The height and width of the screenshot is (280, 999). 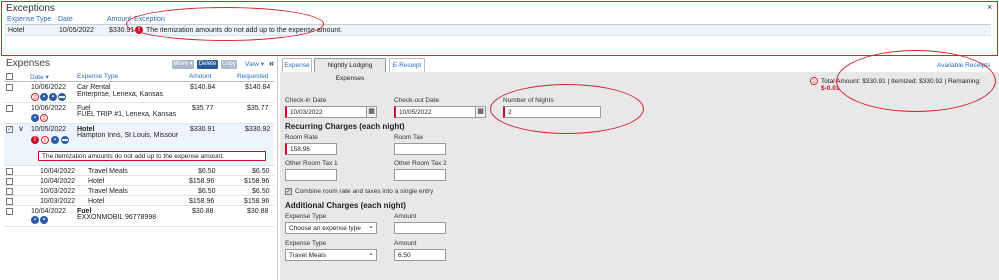 I want to click on expenses-title: Expenses, so click(x=28, y=63).